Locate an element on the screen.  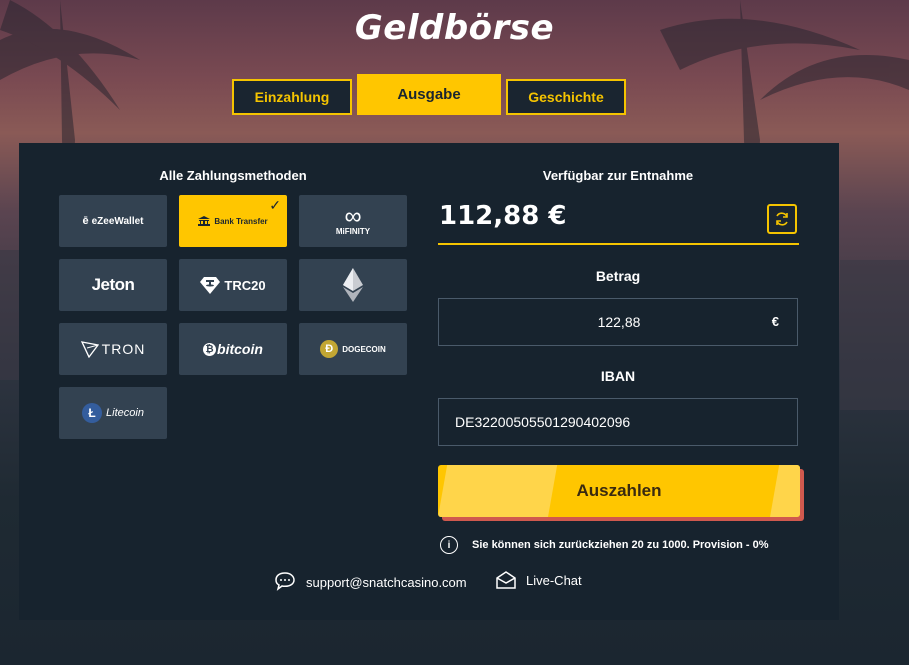
tab-einzahlung: Einzahlung is located at coordinates (292, 97).